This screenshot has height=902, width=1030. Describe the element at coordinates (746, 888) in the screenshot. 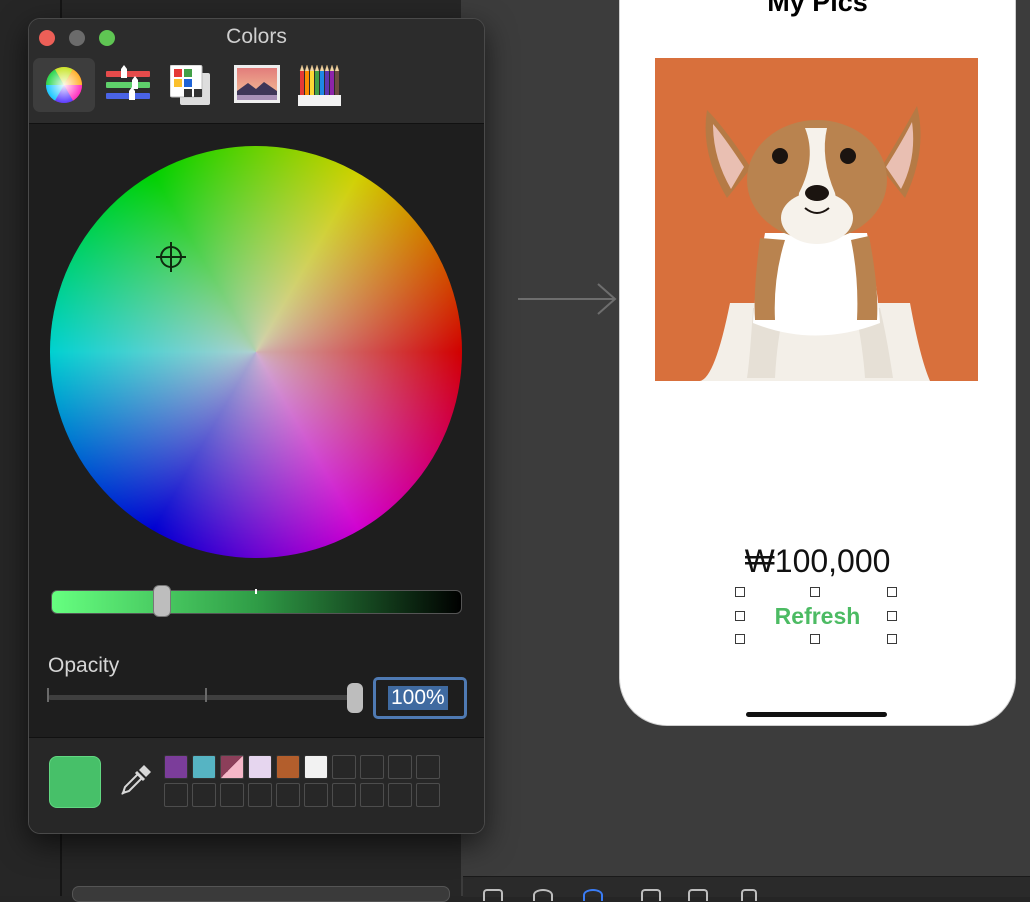

I see `canvas-bottom-toolbar` at that location.